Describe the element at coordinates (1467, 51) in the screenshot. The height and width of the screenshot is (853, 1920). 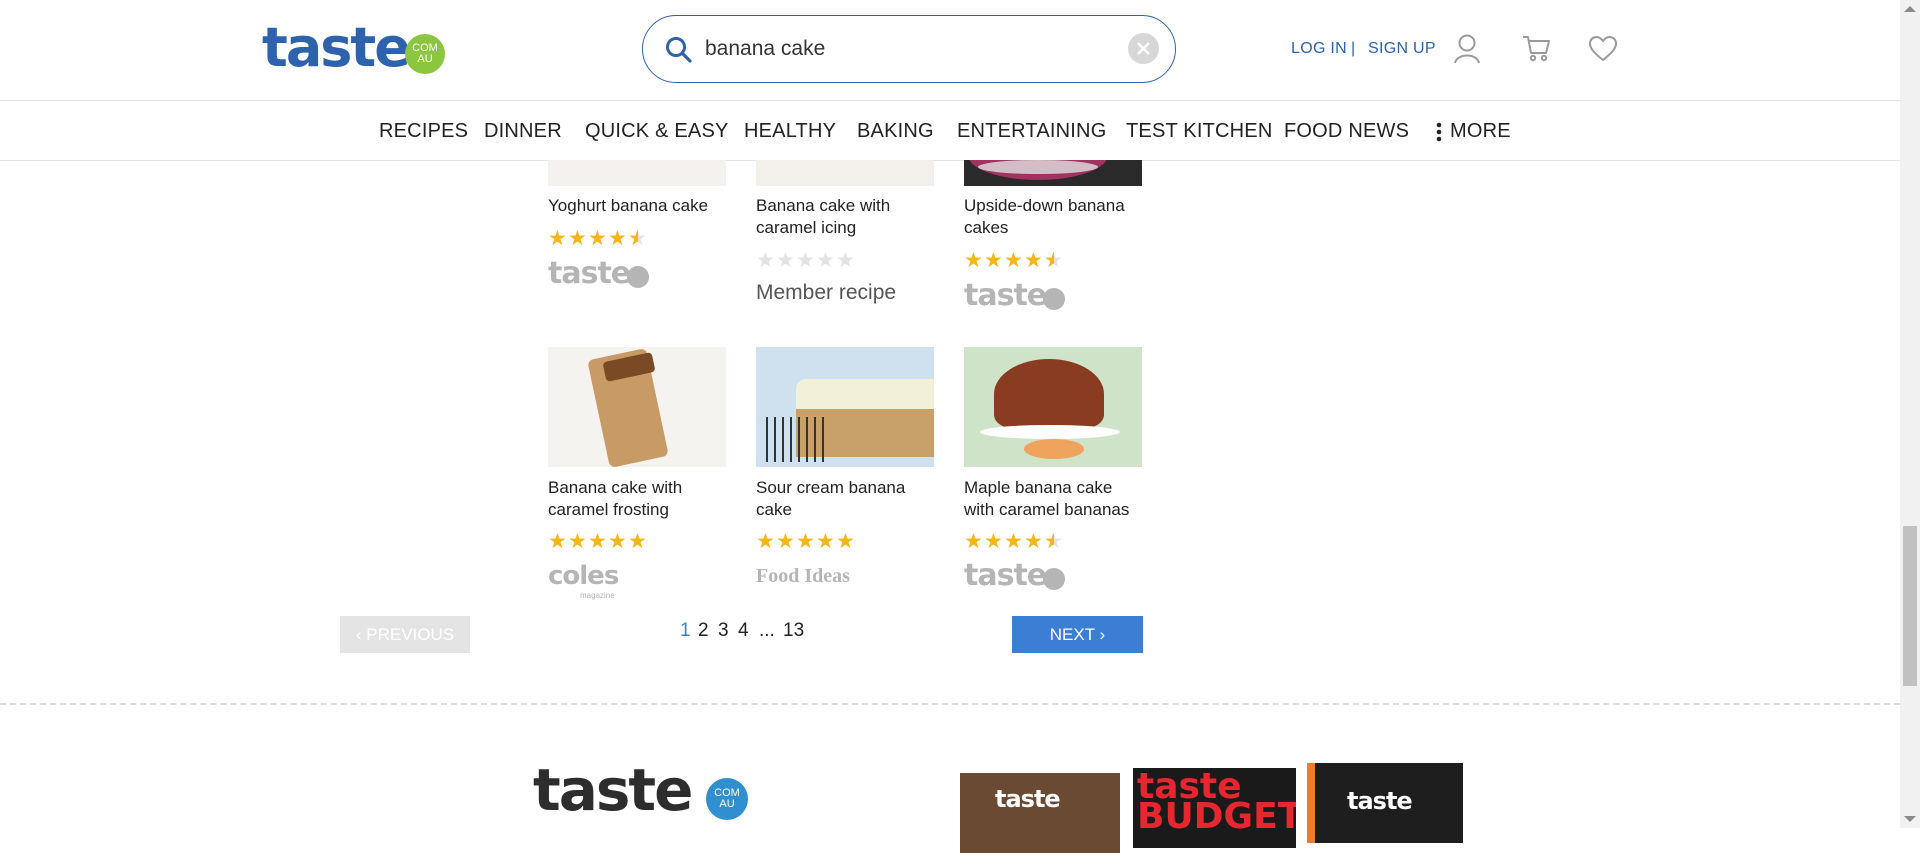
I see `user-icon` at that location.